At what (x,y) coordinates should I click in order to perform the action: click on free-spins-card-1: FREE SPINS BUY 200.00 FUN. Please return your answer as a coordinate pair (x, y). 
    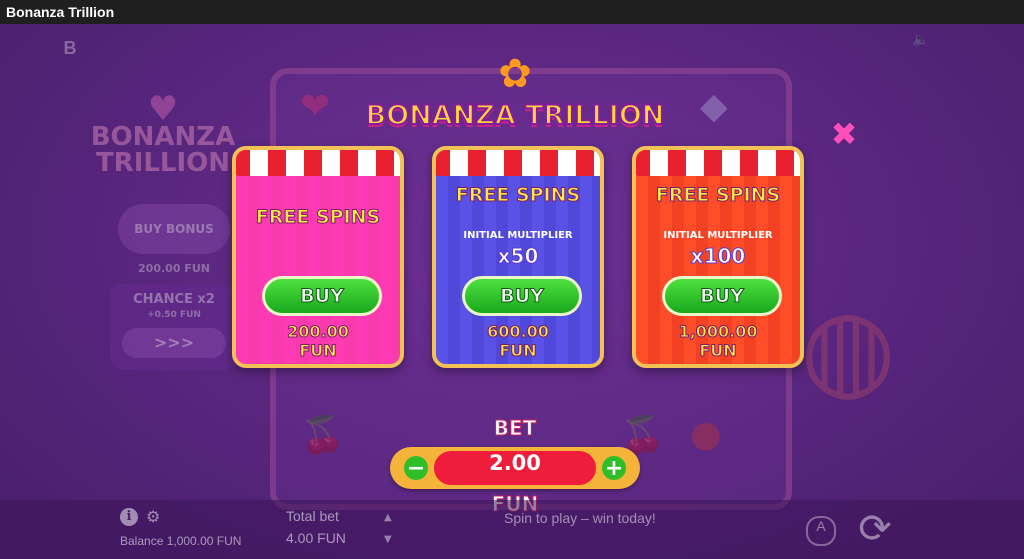
    Looking at the image, I should click on (318, 257).